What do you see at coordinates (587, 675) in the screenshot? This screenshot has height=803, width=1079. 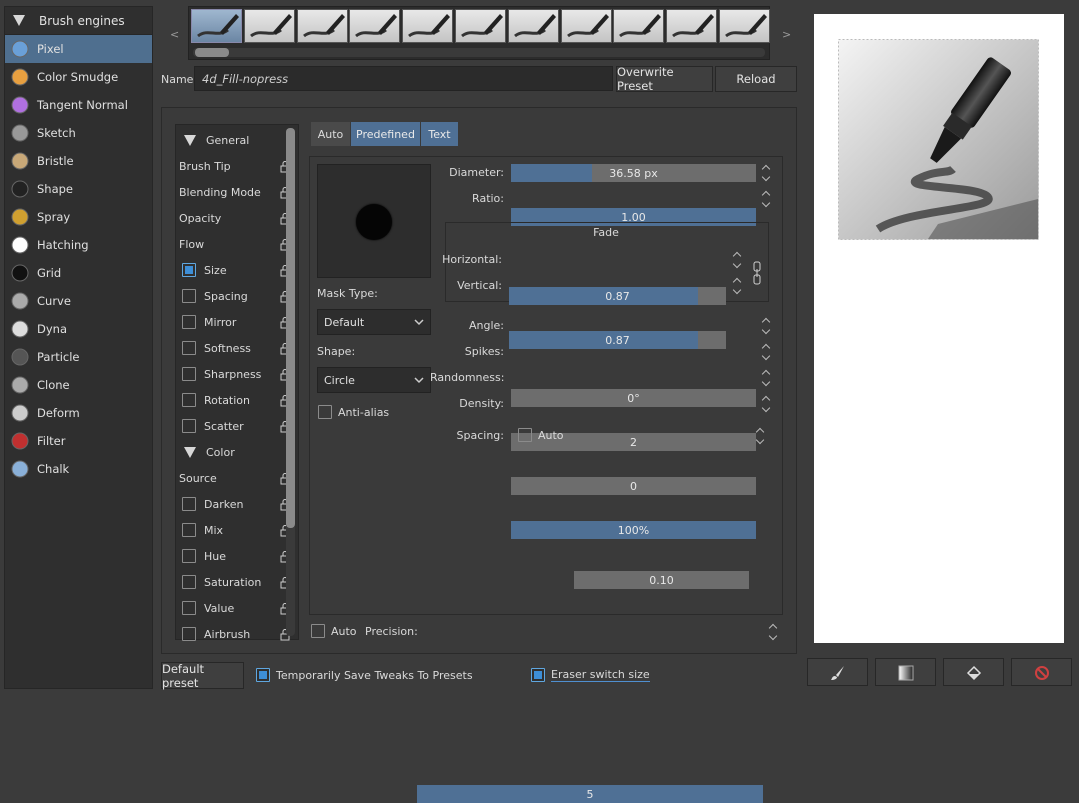 I see `eraser-switch-size-checkbox: Eraser switch size` at bounding box center [587, 675].